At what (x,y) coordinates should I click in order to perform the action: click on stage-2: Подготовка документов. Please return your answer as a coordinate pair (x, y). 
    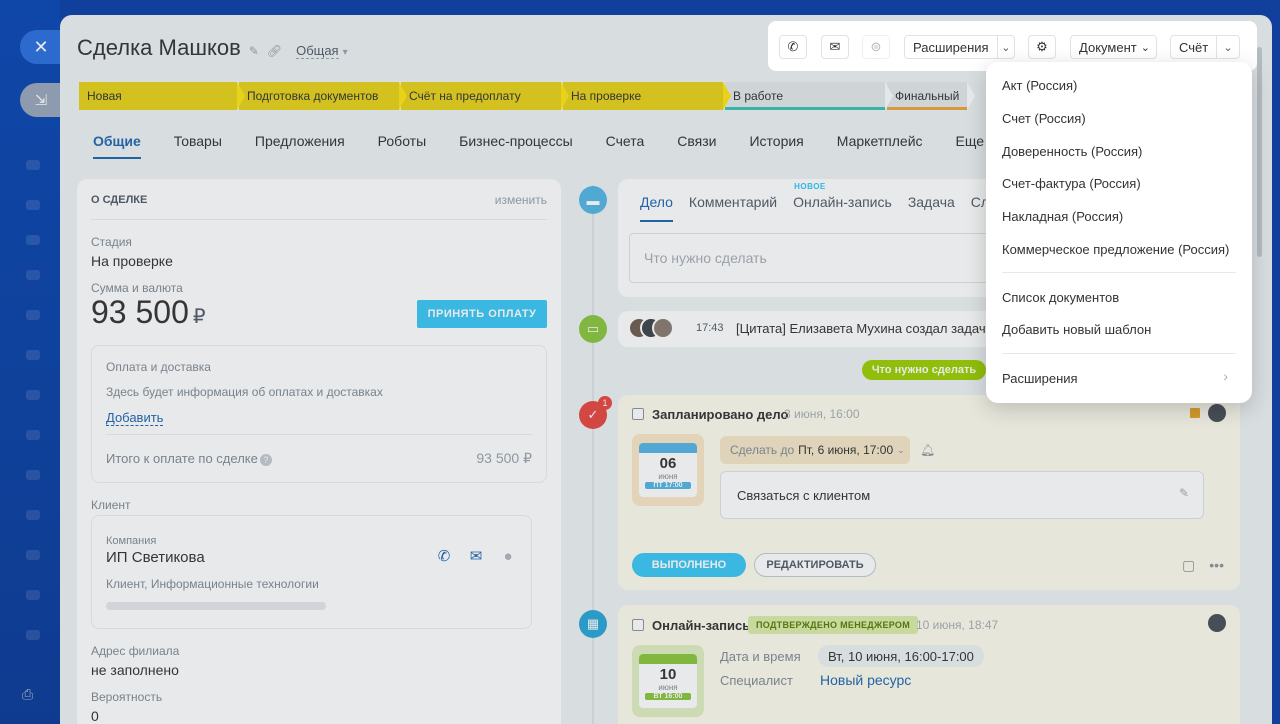
    Looking at the image, I should click on (323, 96).